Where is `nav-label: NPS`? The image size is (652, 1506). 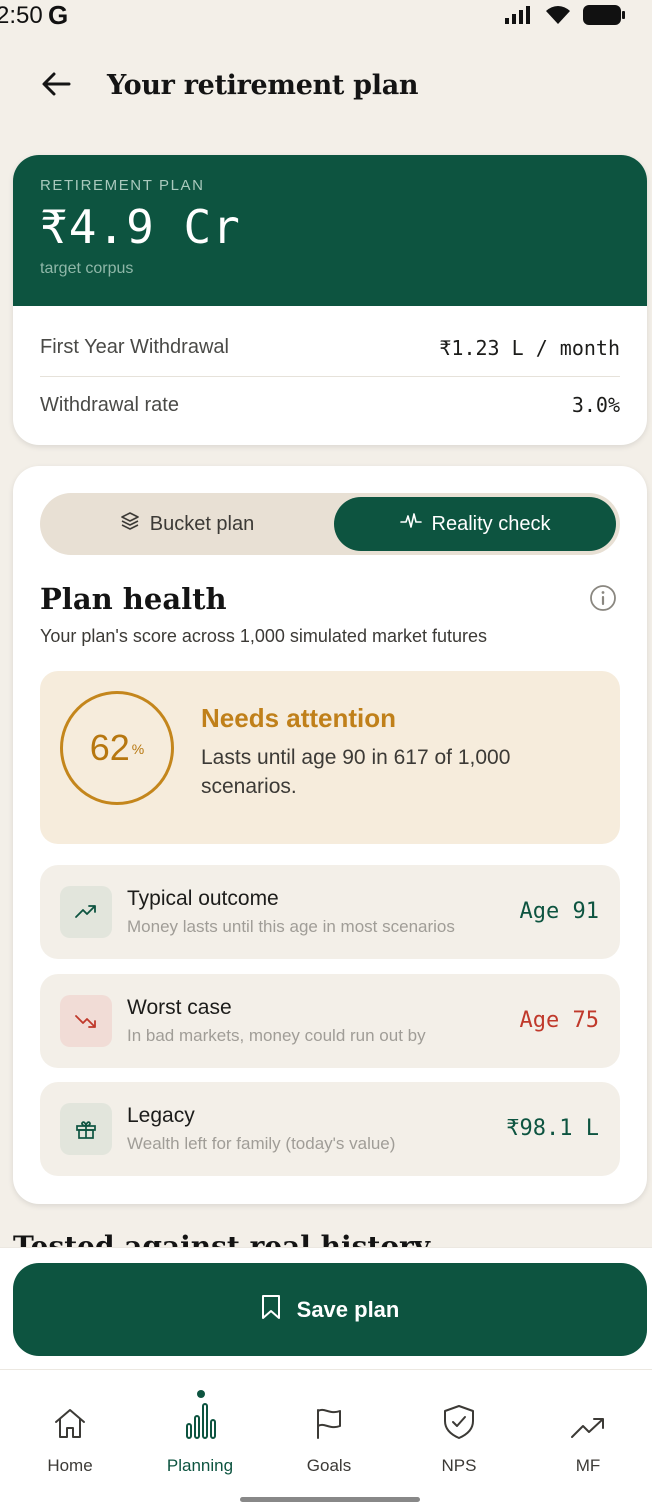
nav-label: NPS is located at coordinates (459, 1465).